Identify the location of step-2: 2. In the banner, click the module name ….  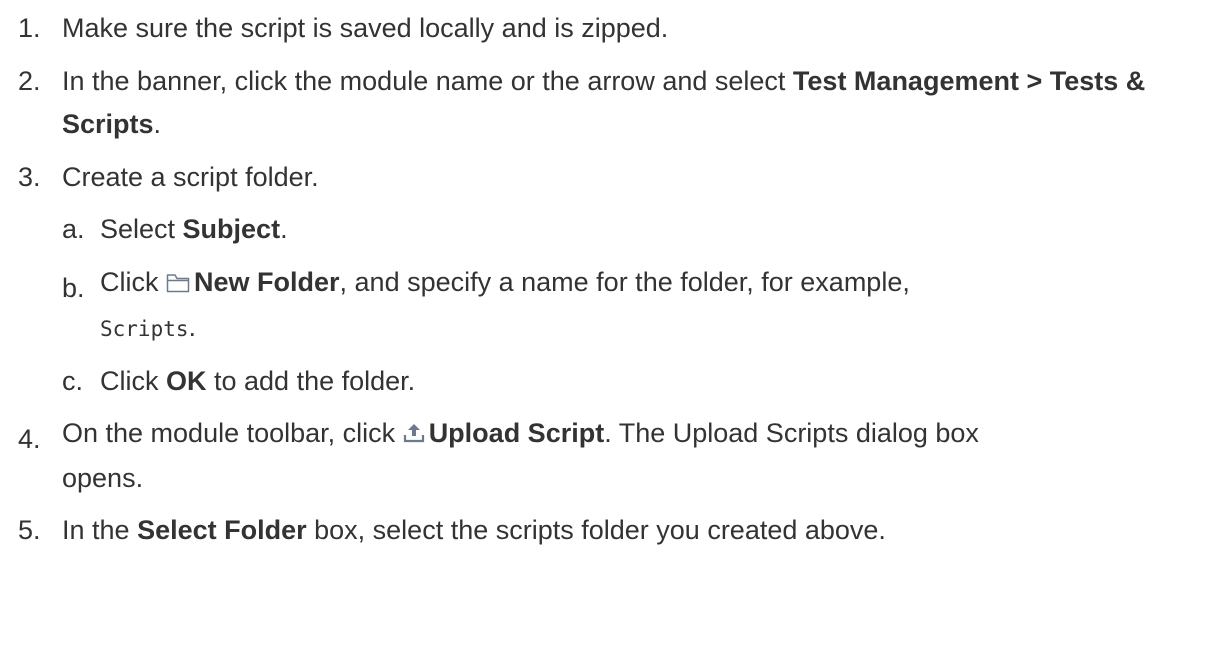
(609, 103).